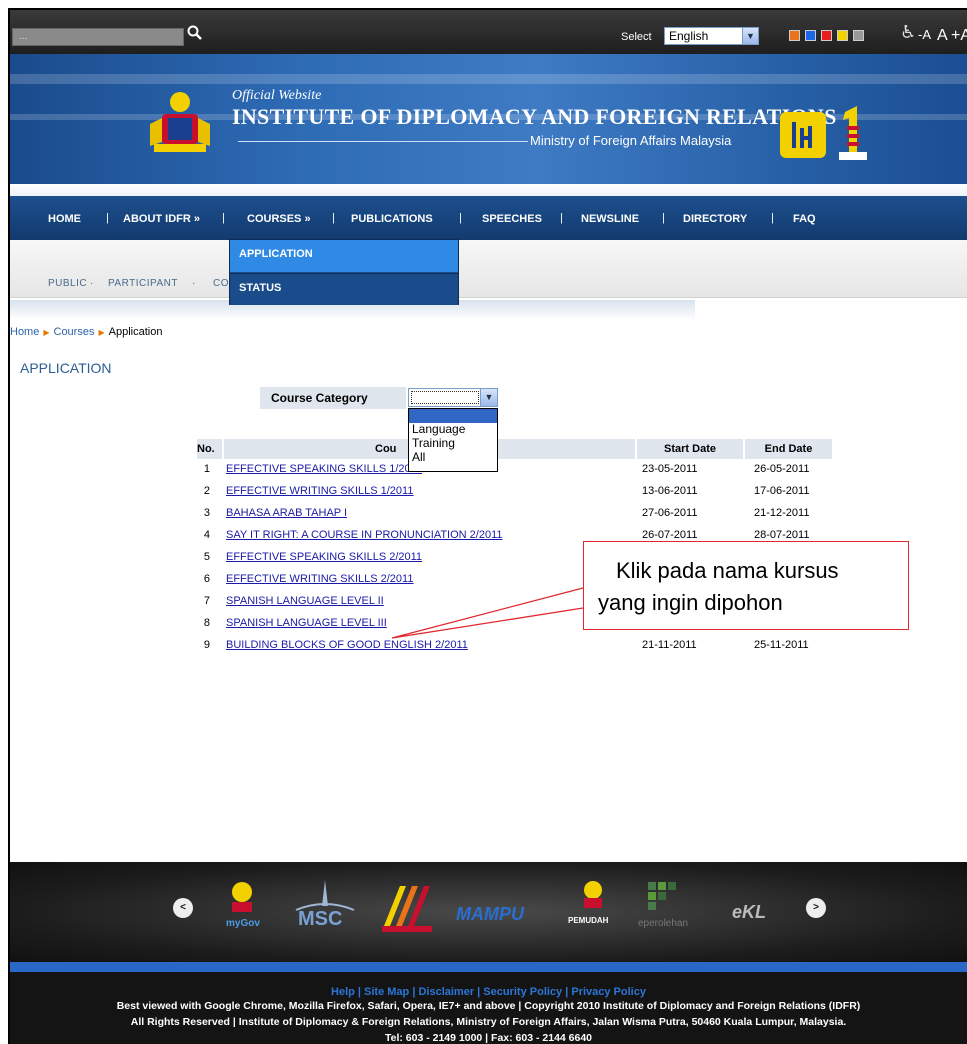 The height and width of the screenshot is (1044, 967). What do you see at coordinates (782, 491) in the screenshot?
I see `end-date: 17-06-2011` at bounding box center [782, 491].